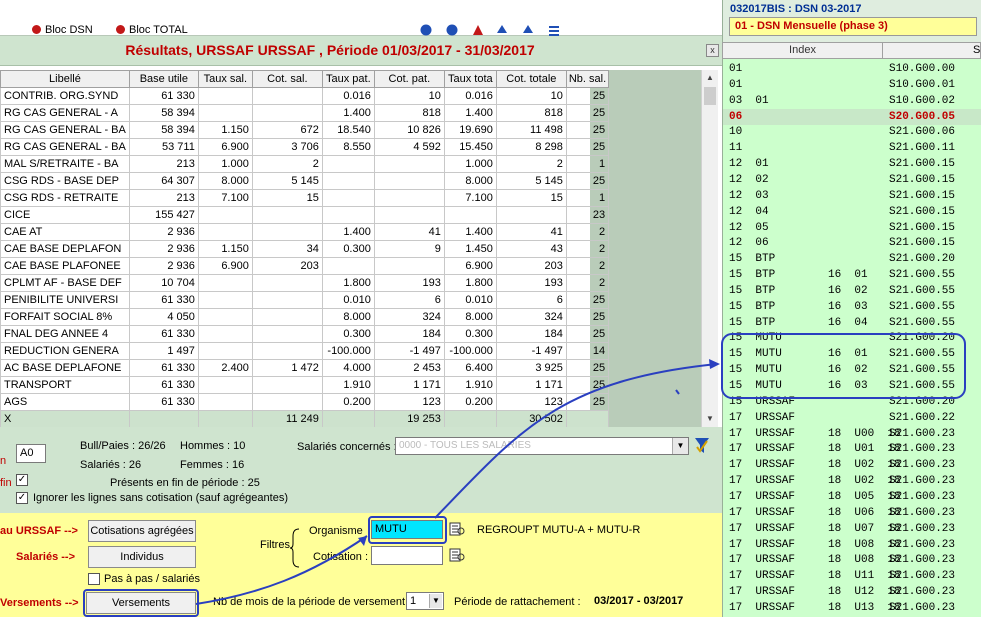  What do you see at coordinates (409, 79) in the screenshot?
I see `column-header: Cot. pat.` at bounding box center [409, 79].